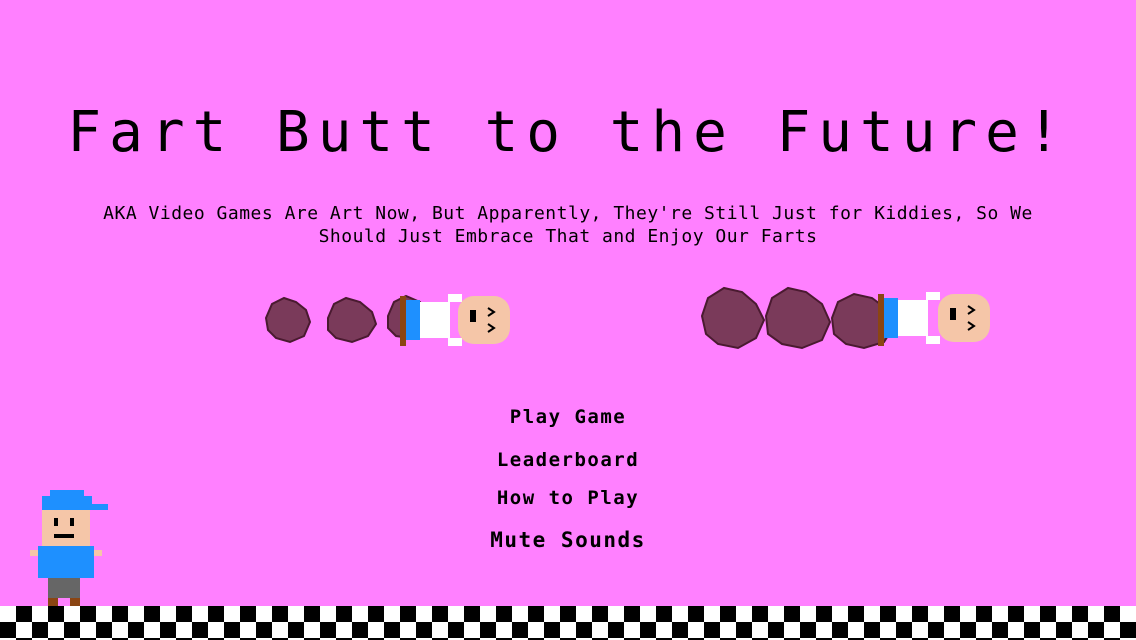 Image resolution: width=1136 pixels, height=640 pixels. What do you see at coordinates (845, 318) in the screenshot?
I see `fart-trail-right` at bounding box center [845, 318].